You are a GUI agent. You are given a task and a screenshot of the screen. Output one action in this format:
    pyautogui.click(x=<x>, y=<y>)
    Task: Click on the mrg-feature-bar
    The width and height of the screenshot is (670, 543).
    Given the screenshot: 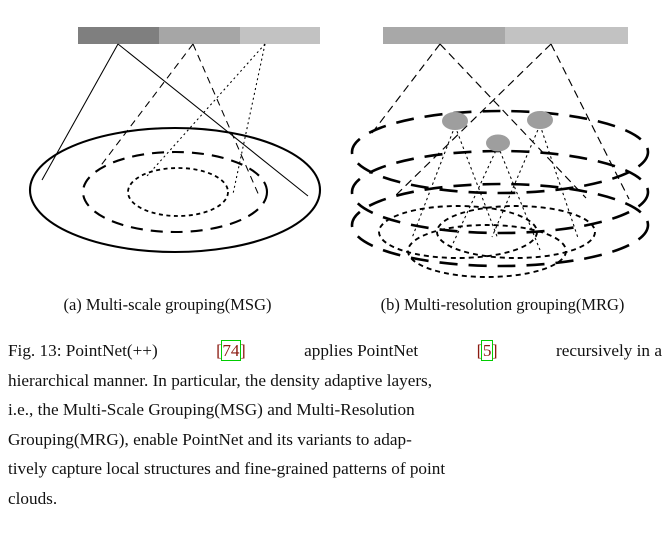 What is the action you would take?
    pyautogui.click(x=505, y=35)
    